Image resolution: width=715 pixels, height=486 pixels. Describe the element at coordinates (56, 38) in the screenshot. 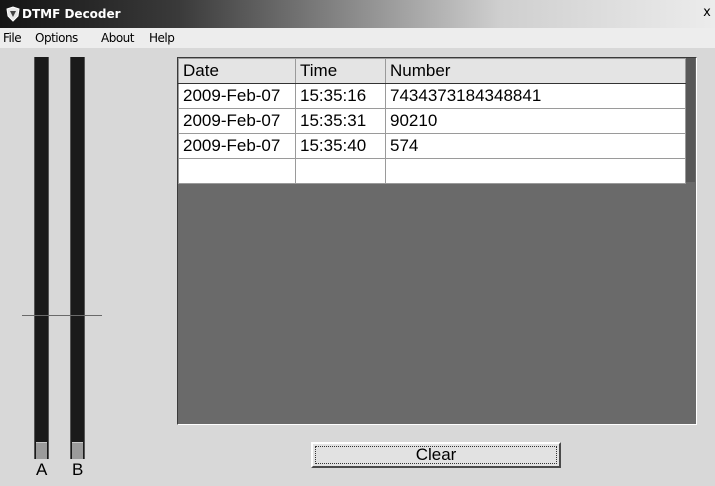

I see `menu-options: Options` at that location.